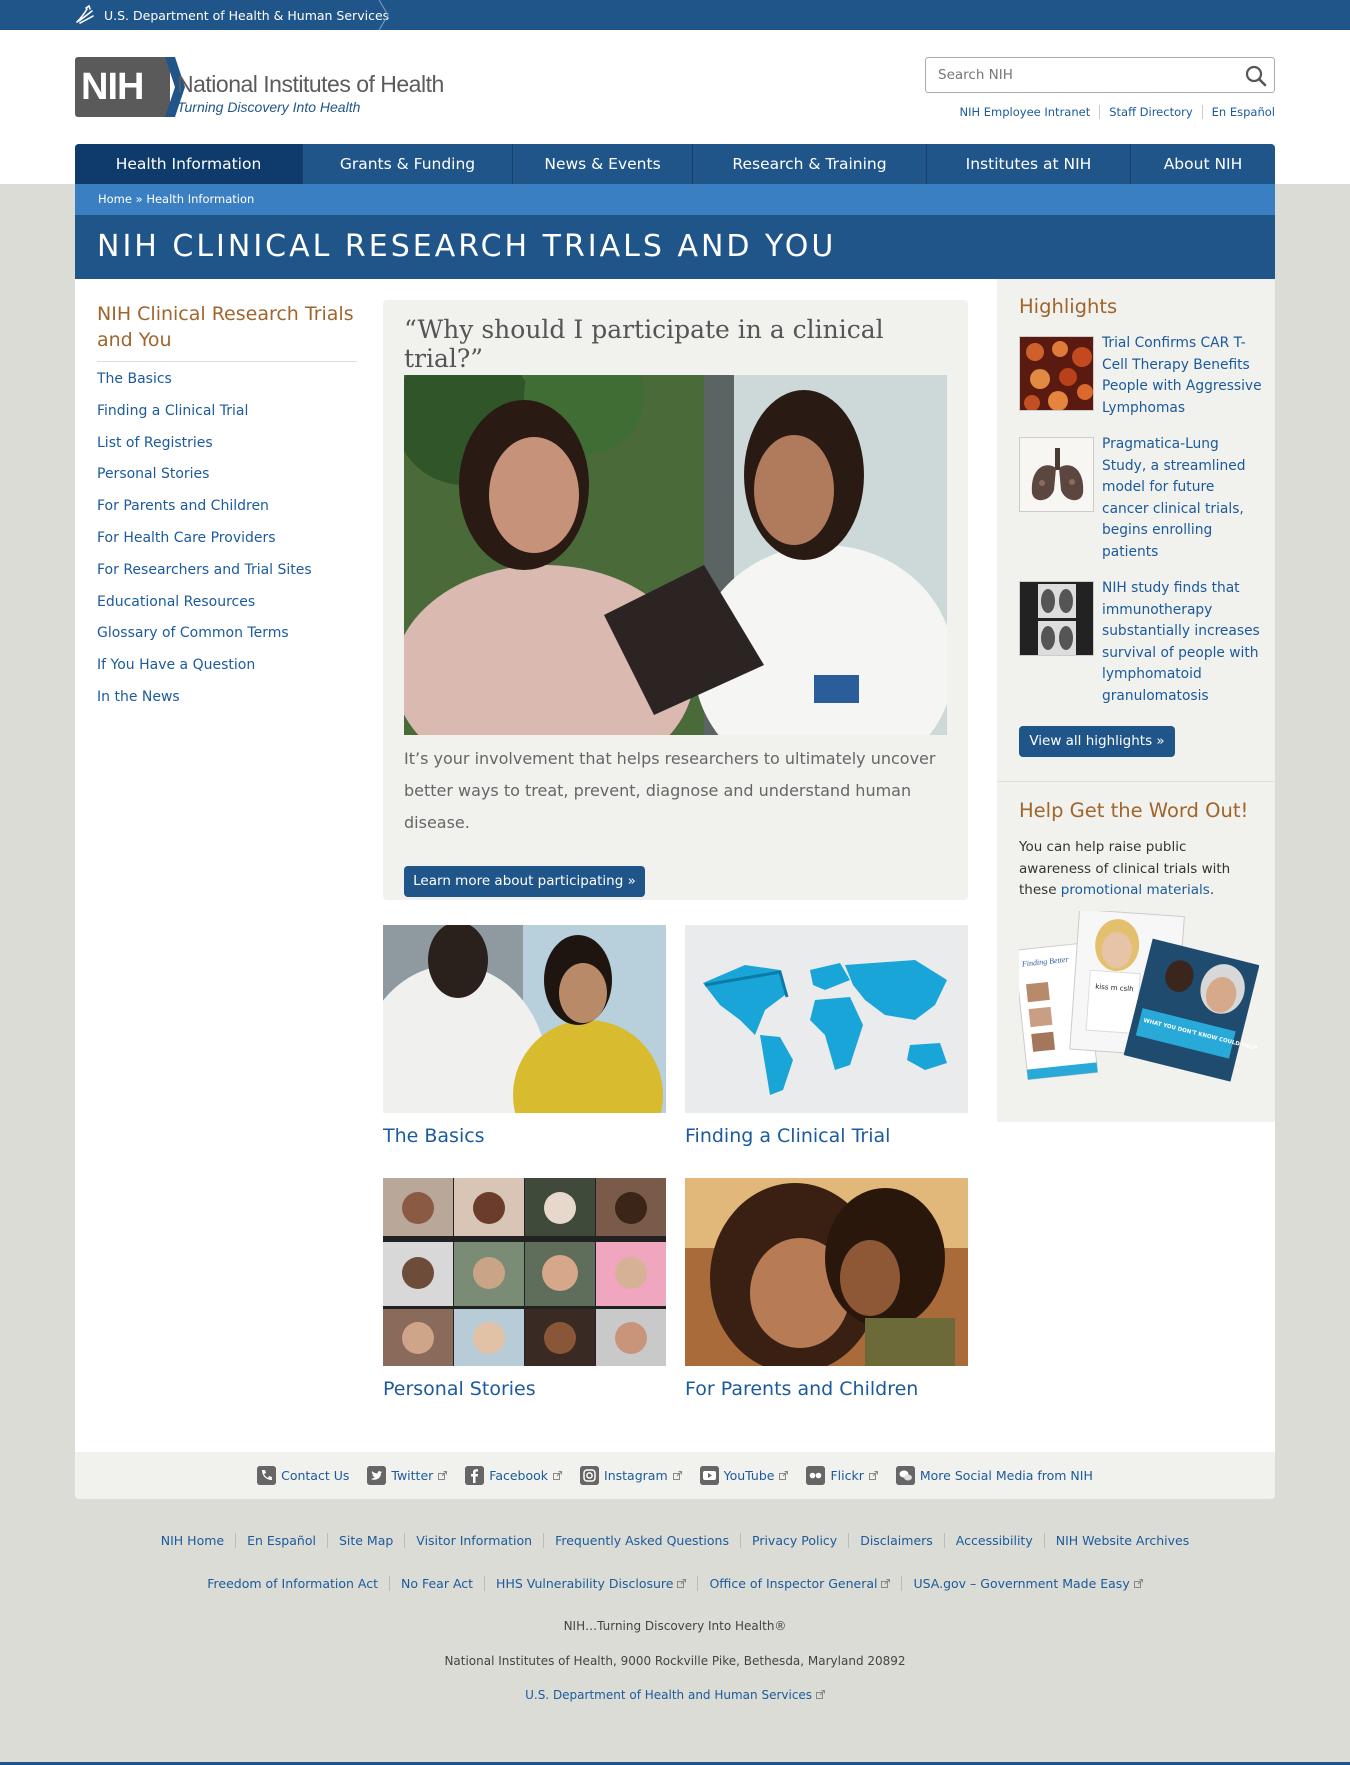 This screenshot has width=1350, height=1765. I want to click on social-contact: Contact Us, so click(303, 1475).